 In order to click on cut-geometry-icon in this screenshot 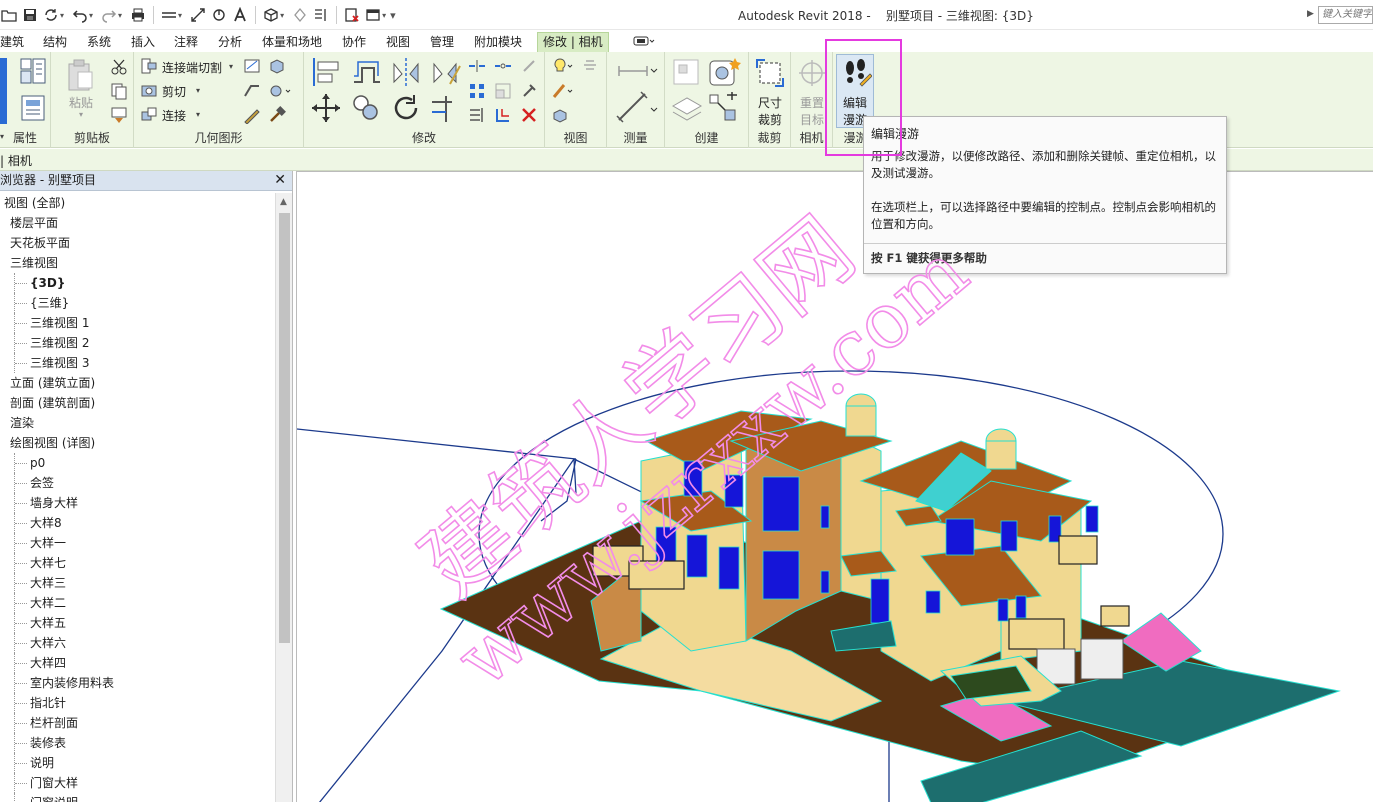, I will do `click(149, 91)`.